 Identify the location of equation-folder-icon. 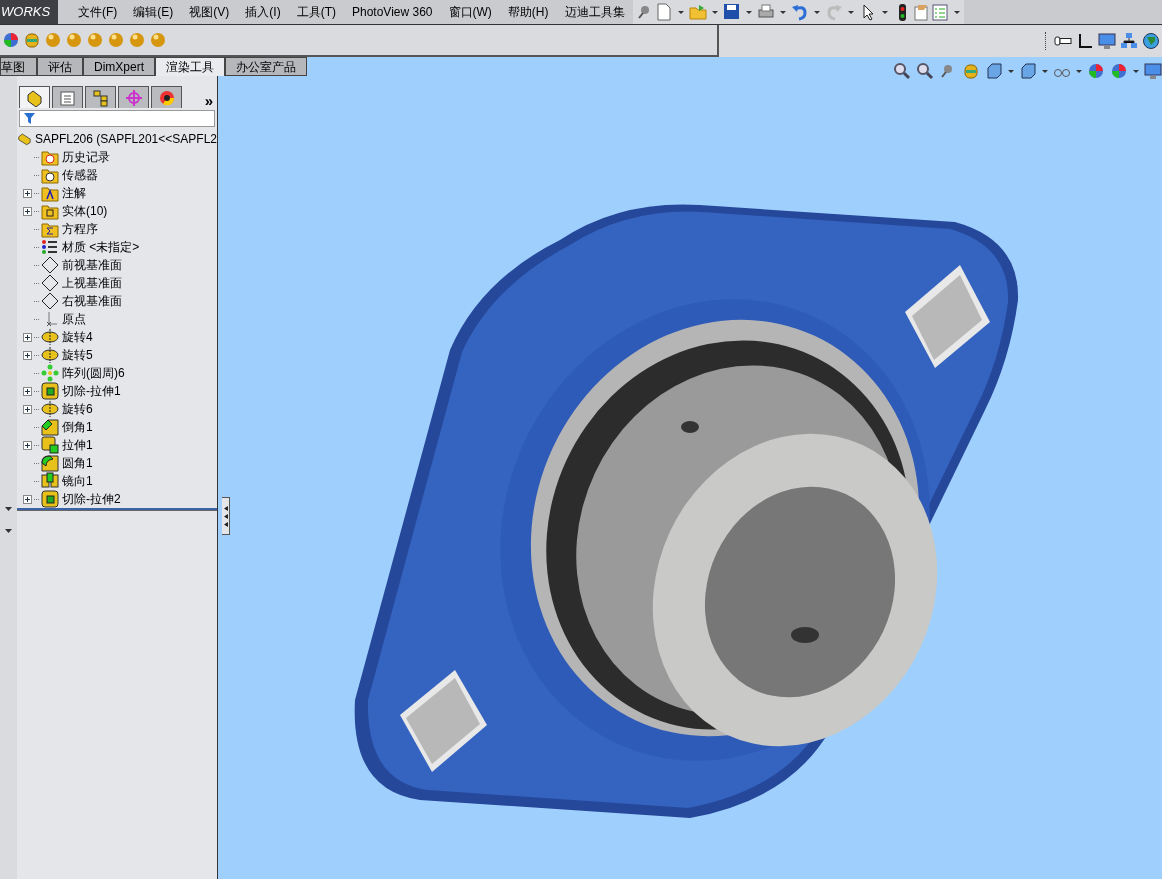
(50, 229).